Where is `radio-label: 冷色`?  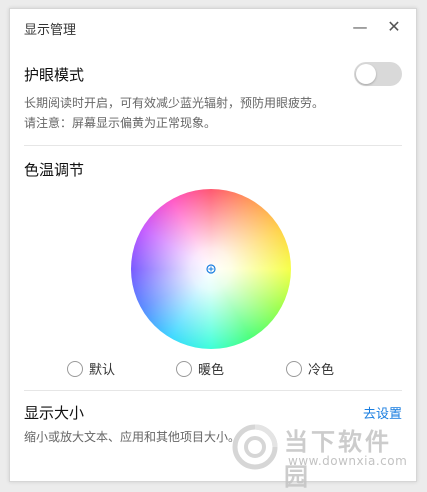 radio-label: 冷色 is located at coordinates (321, 370).